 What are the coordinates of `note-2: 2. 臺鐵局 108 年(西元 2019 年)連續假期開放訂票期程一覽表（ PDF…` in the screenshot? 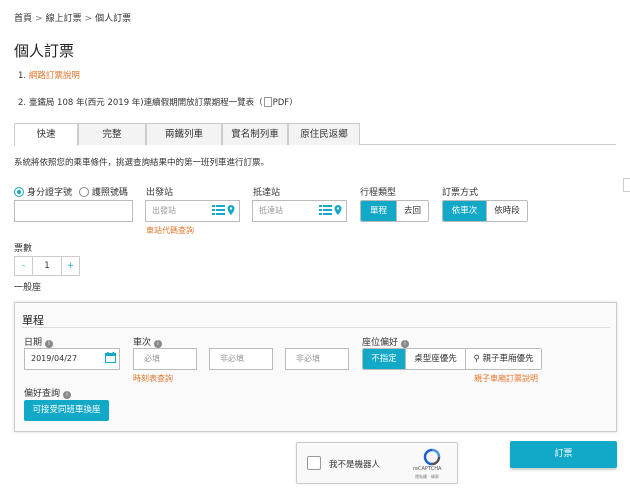 It's located at (158, 102).